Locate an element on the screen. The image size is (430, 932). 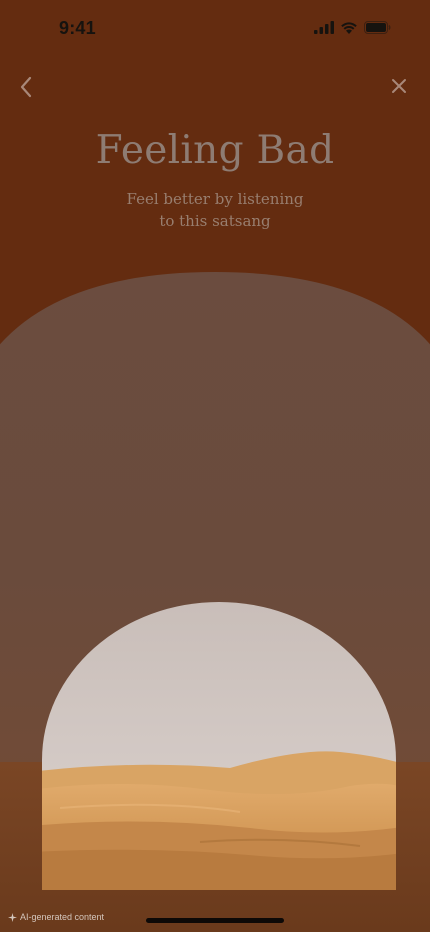
page-title: Feeling Bad is located at coordinates (215, 150).